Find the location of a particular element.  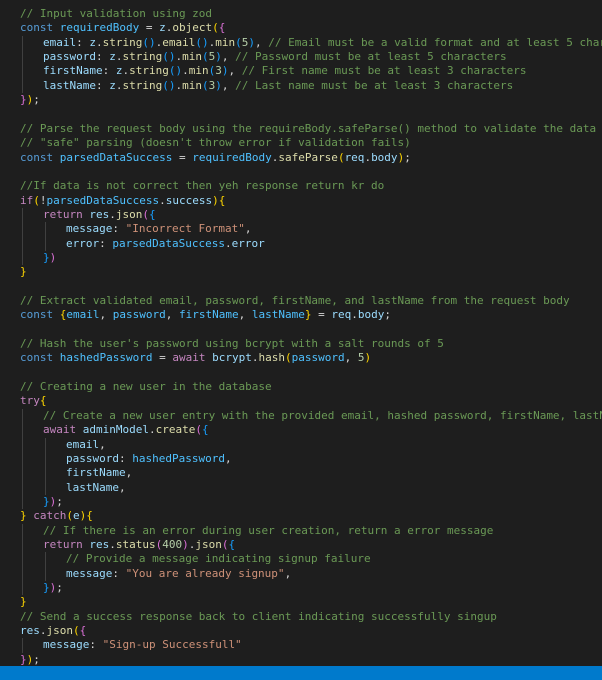

code-token: . is located at coordinates (112, 544).